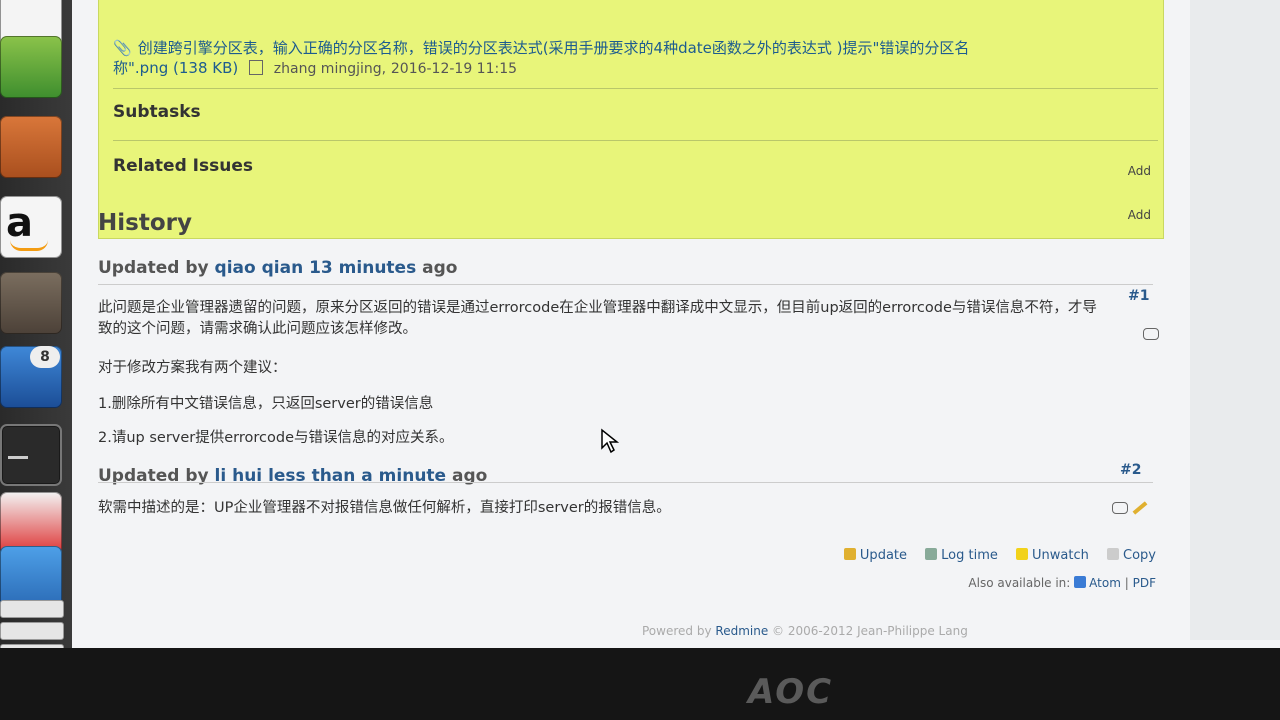 This screenshot has height=720, width=1280. What do you see at coordinates (1113, 554) in the screenshot?
I see `copy-icon` at bounding box center [1113, 554].